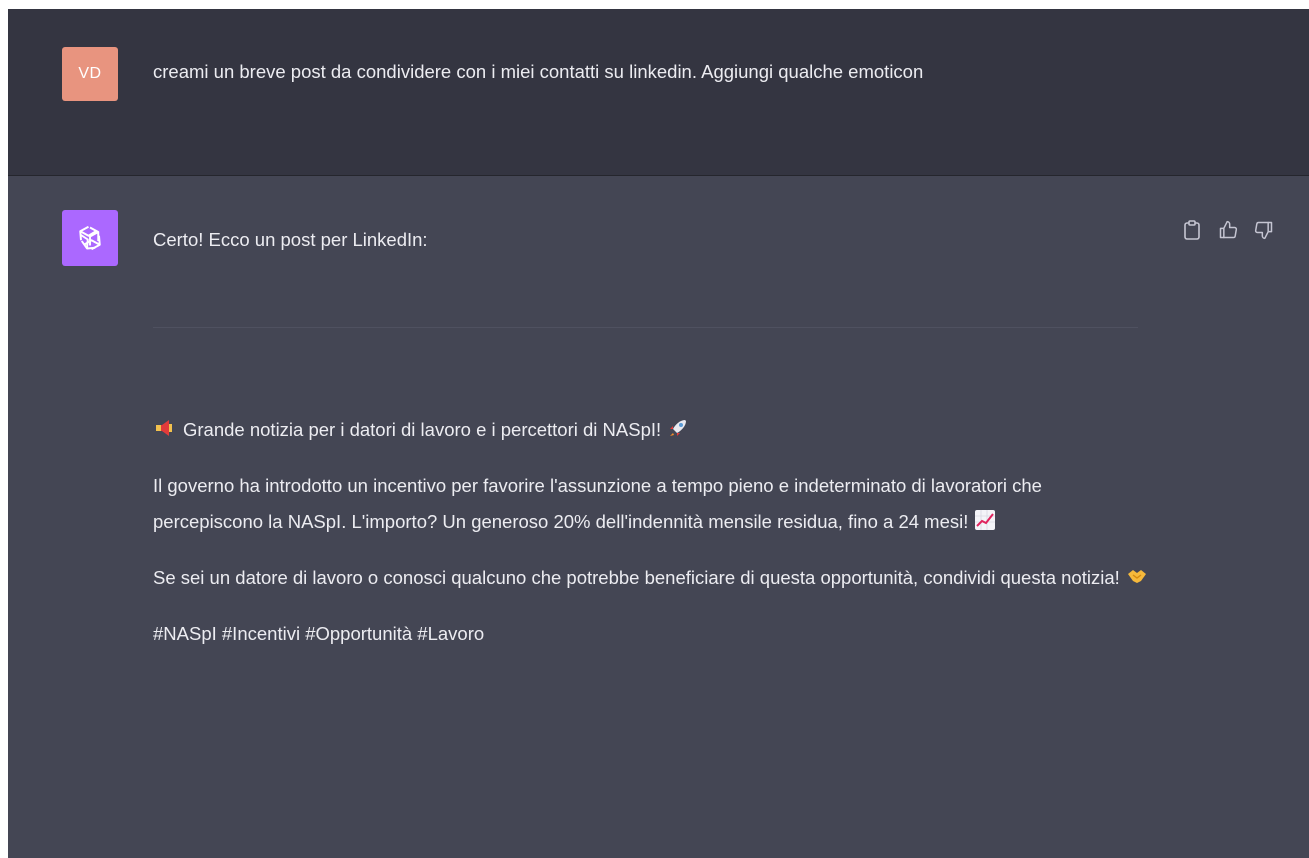  I want to click on user-avatar: VD, so click(90, 74).